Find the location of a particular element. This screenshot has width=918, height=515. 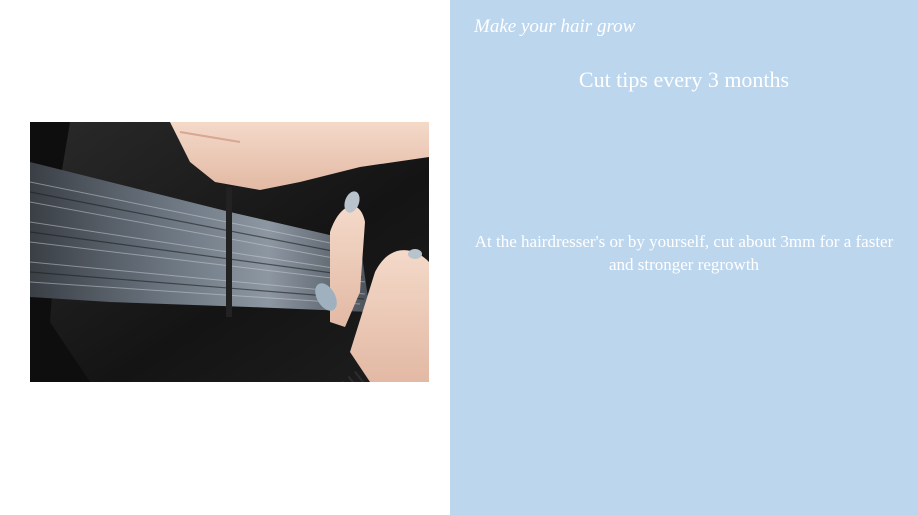

eyebrow-text: Make your hair grow is located at coordinates (555, 26).